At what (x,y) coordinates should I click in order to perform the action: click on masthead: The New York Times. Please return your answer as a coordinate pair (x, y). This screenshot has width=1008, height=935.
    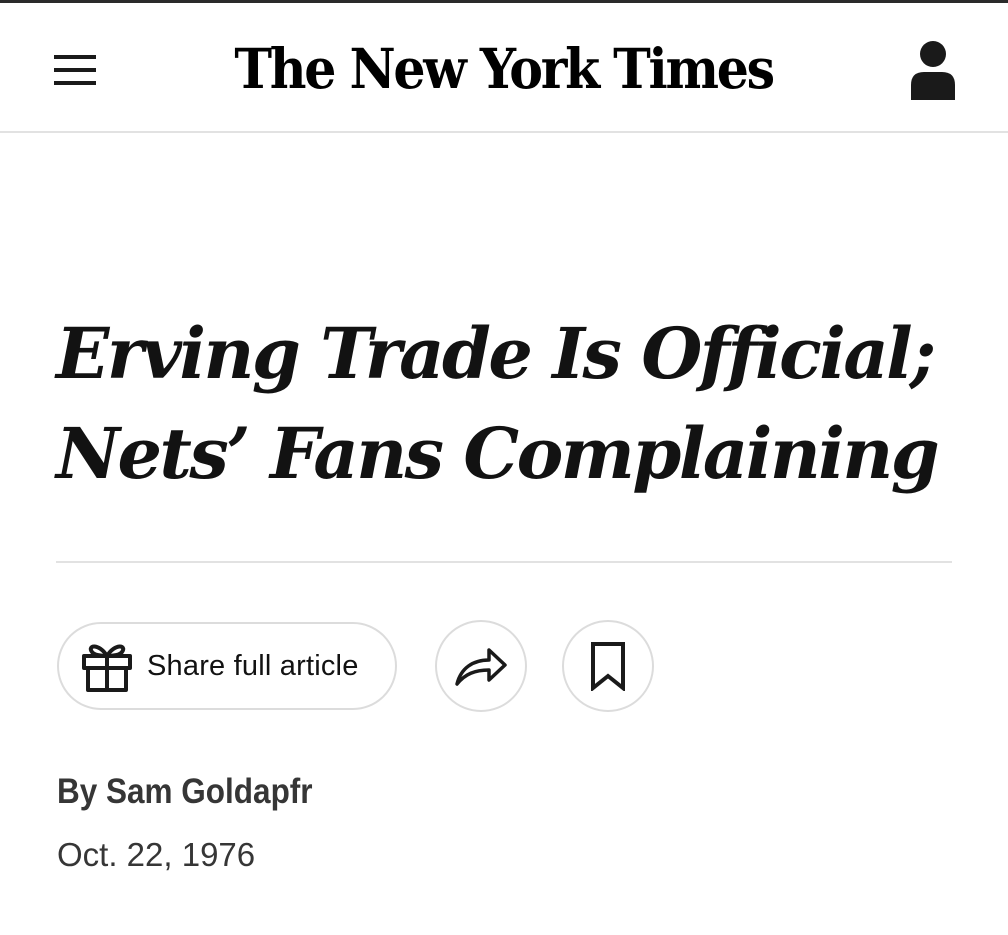
    Looking at the image, I should click on (504, 68).